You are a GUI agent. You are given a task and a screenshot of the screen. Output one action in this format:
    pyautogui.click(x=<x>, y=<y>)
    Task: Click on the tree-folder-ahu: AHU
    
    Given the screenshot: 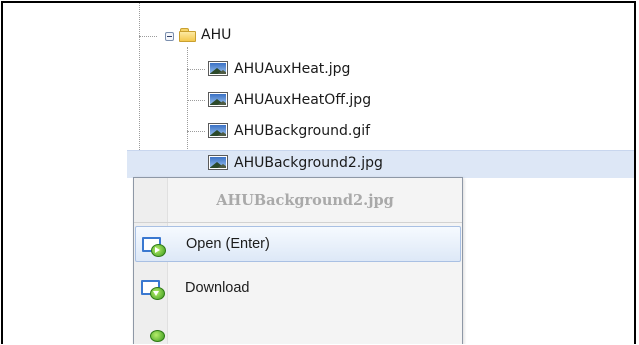 What is the action you would take?
    pyautogui.click(x=216, y=35)
    